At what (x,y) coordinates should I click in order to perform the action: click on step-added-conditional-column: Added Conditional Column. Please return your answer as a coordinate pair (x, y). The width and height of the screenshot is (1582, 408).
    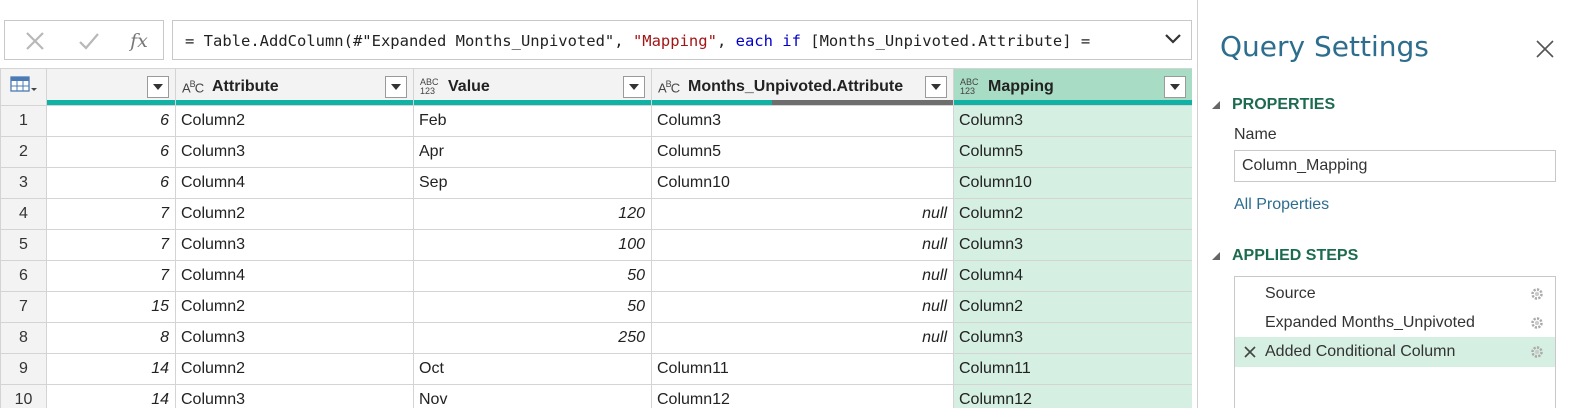
    Looking at the image, I should click on (1395, 352).